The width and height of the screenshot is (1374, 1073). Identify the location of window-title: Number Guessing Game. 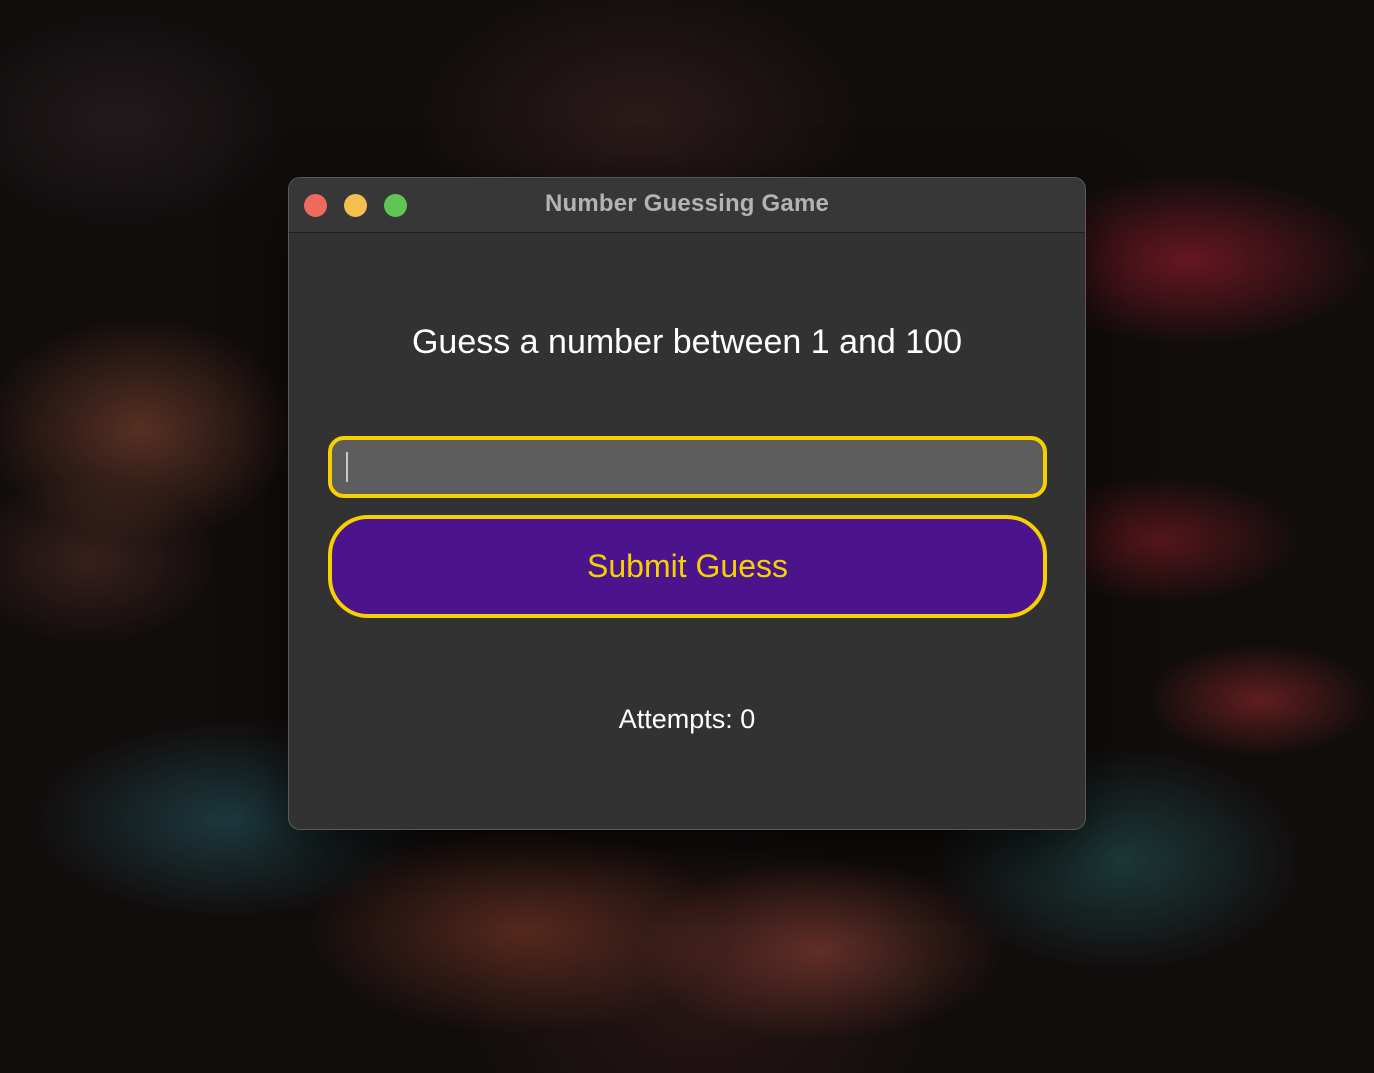
(687, 203).